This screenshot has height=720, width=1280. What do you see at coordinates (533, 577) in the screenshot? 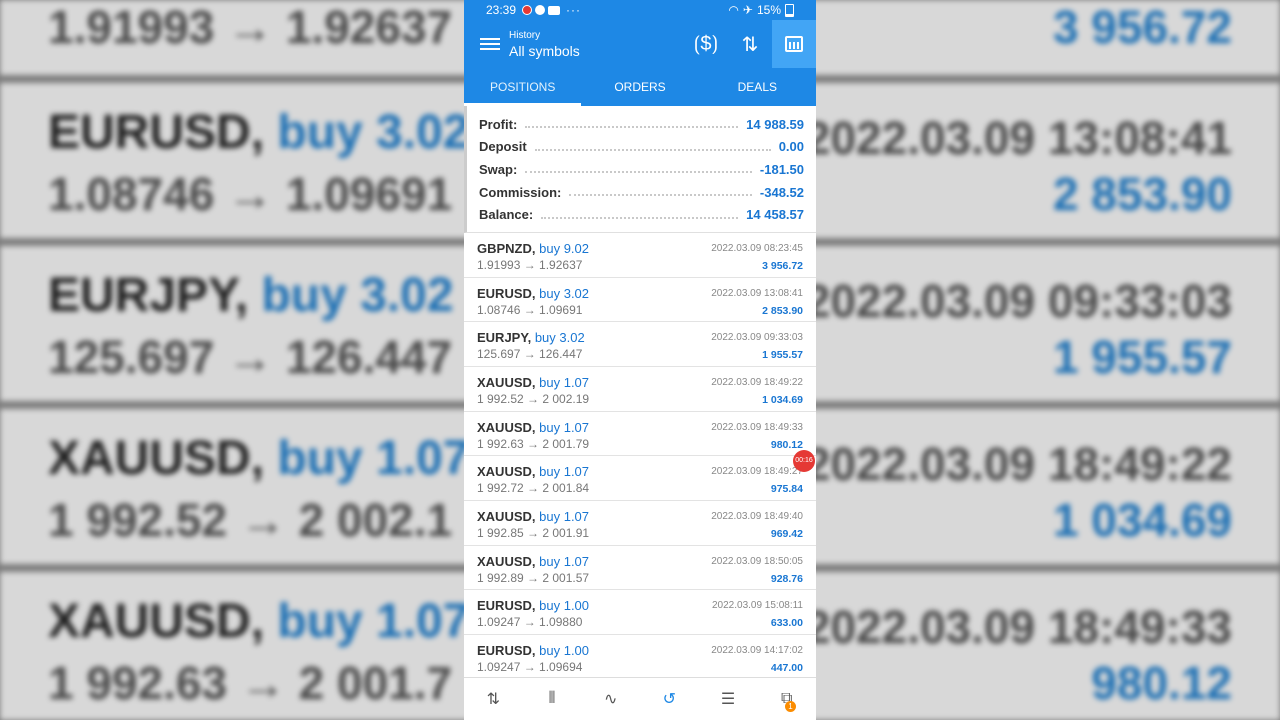
I see `position-prices: 1 992.89 → 2 001.57` at bounding box center [533, 577].